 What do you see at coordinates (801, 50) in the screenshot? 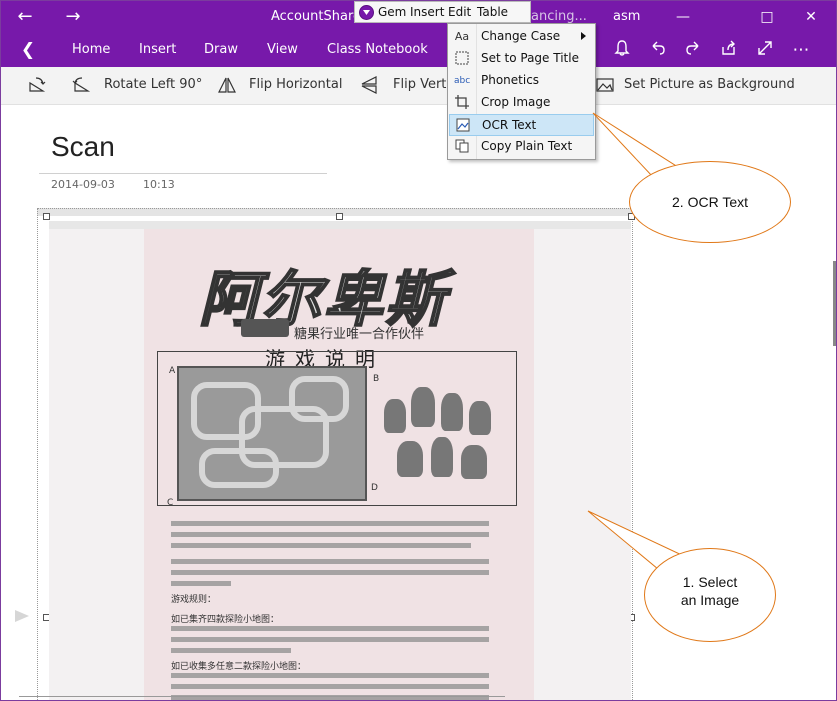
I see `more-options-icon: ⋯` at bounding box center [801, 50].